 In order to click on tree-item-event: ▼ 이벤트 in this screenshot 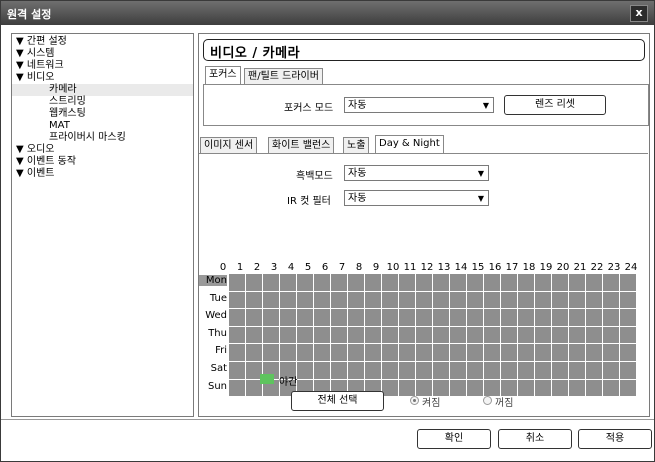, I will do `click(35, 174)`.